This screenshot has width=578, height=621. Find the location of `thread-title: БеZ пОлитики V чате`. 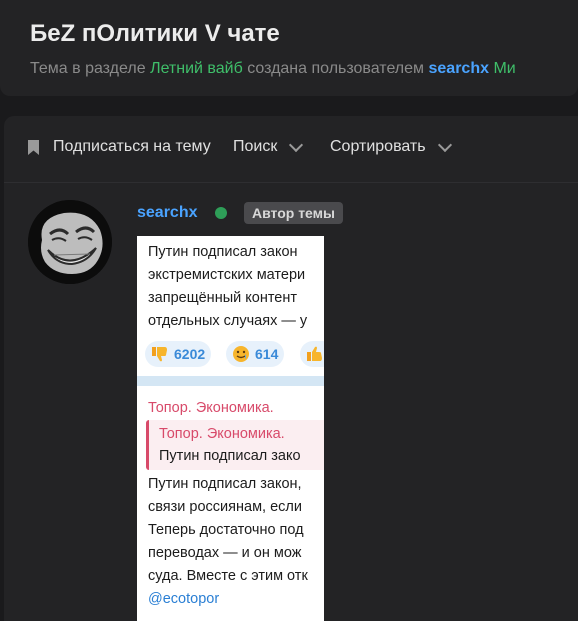

thread-title: БеZ пОлитики V чате is located at coordinates (155, 33).